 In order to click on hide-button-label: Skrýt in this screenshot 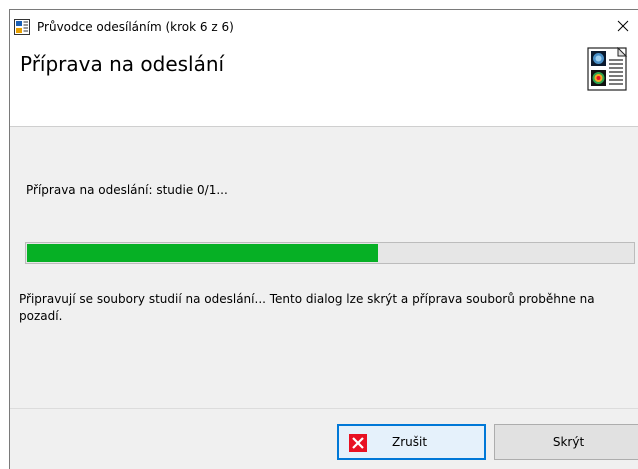, I will do `click(568, 442)`.